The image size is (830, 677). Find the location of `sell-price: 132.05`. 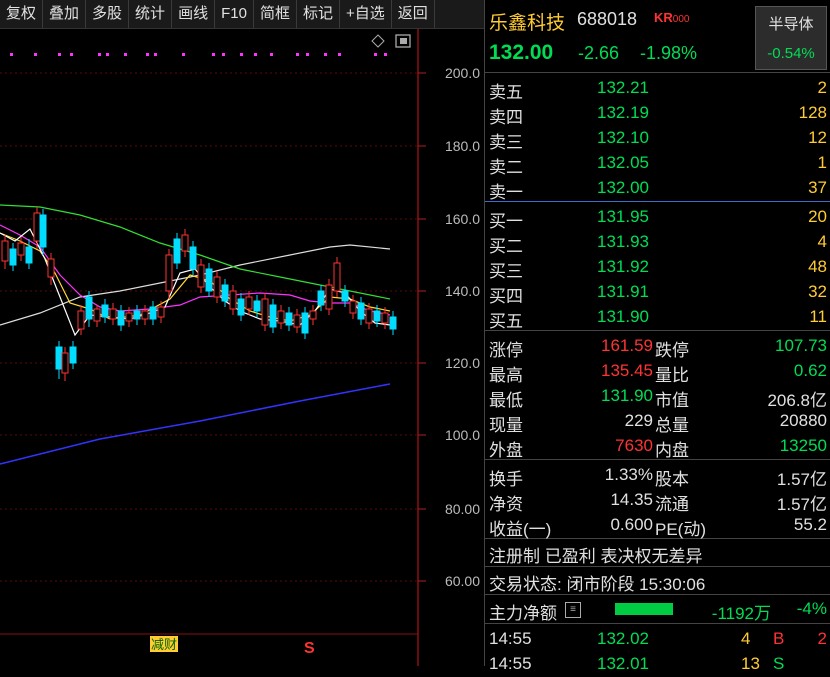

sell-price: 132.05 is located at coordinates (623, 162).